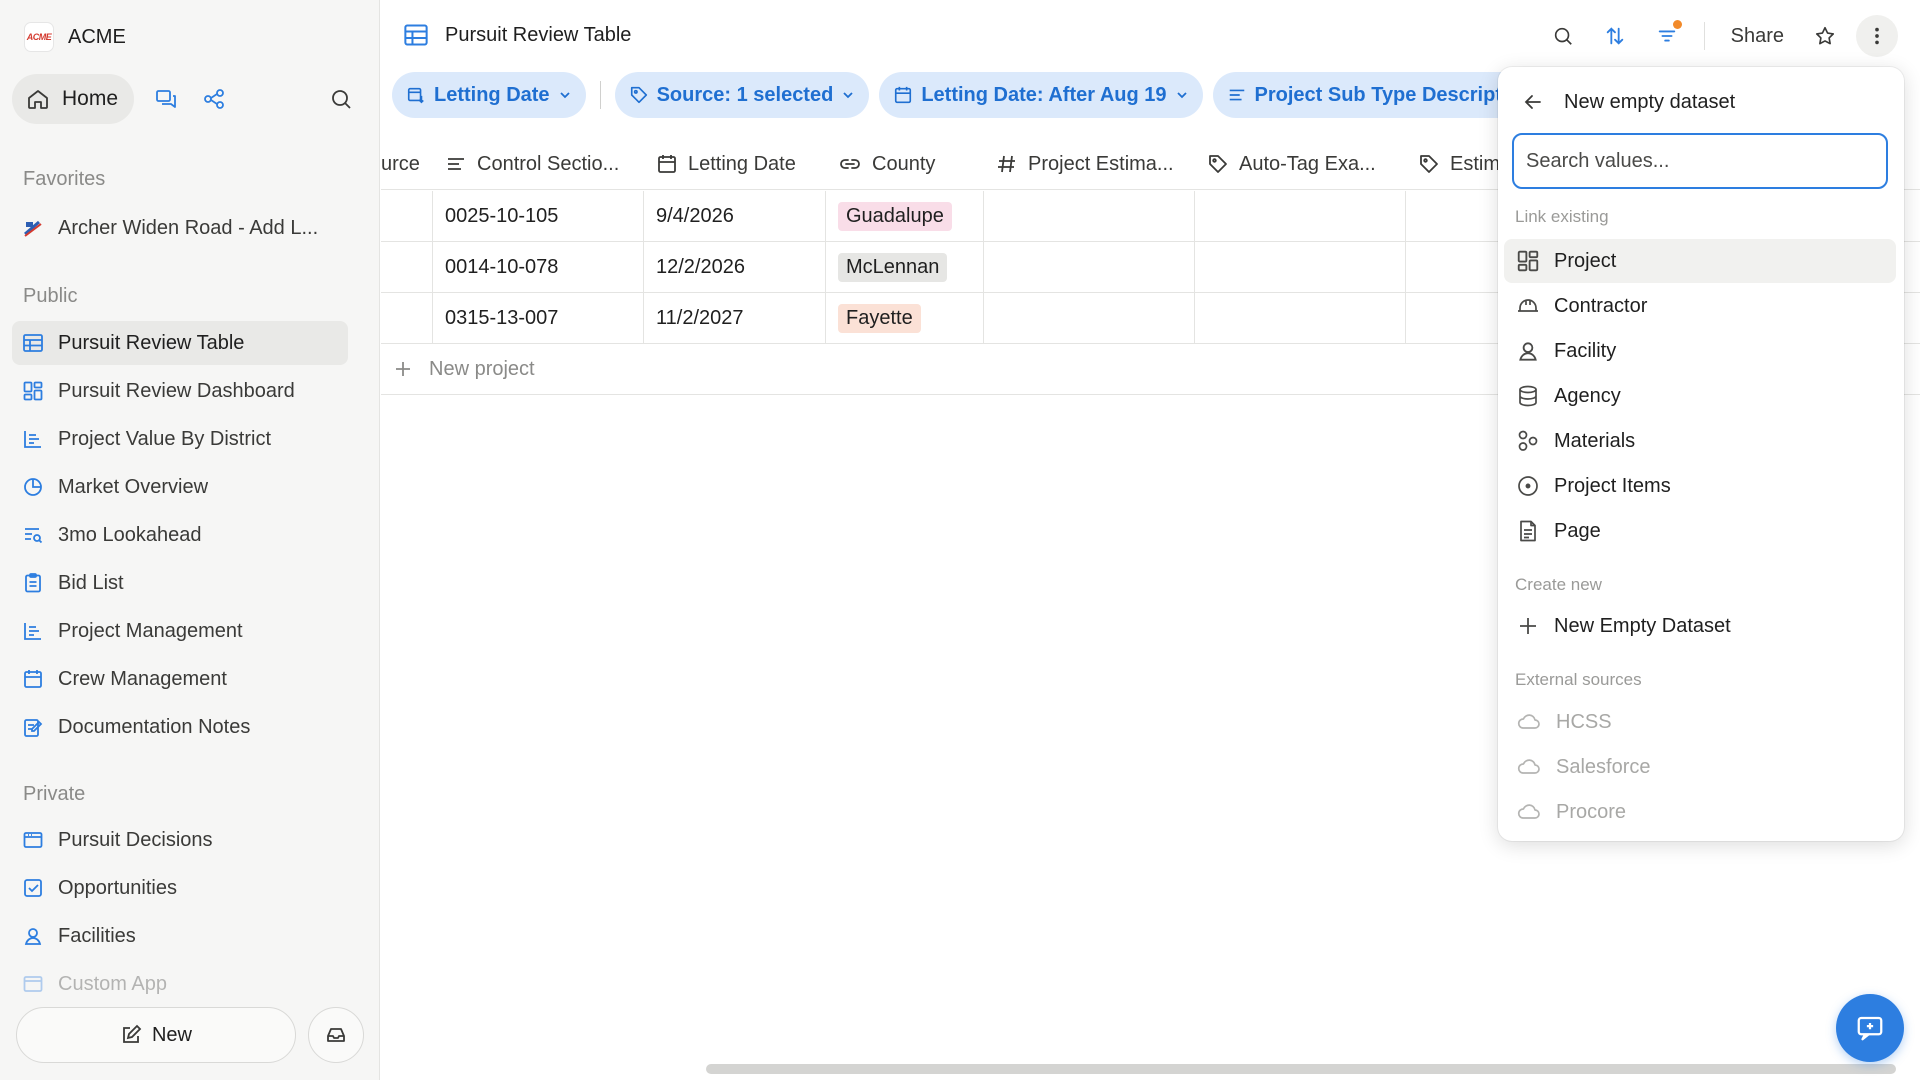 The image size is (1920, 1080). What do you see at coordinates (180, 679) in the screenshot?
I see `sidebar-item-crew-management: Crew Management` at bounding box center [180, 679].